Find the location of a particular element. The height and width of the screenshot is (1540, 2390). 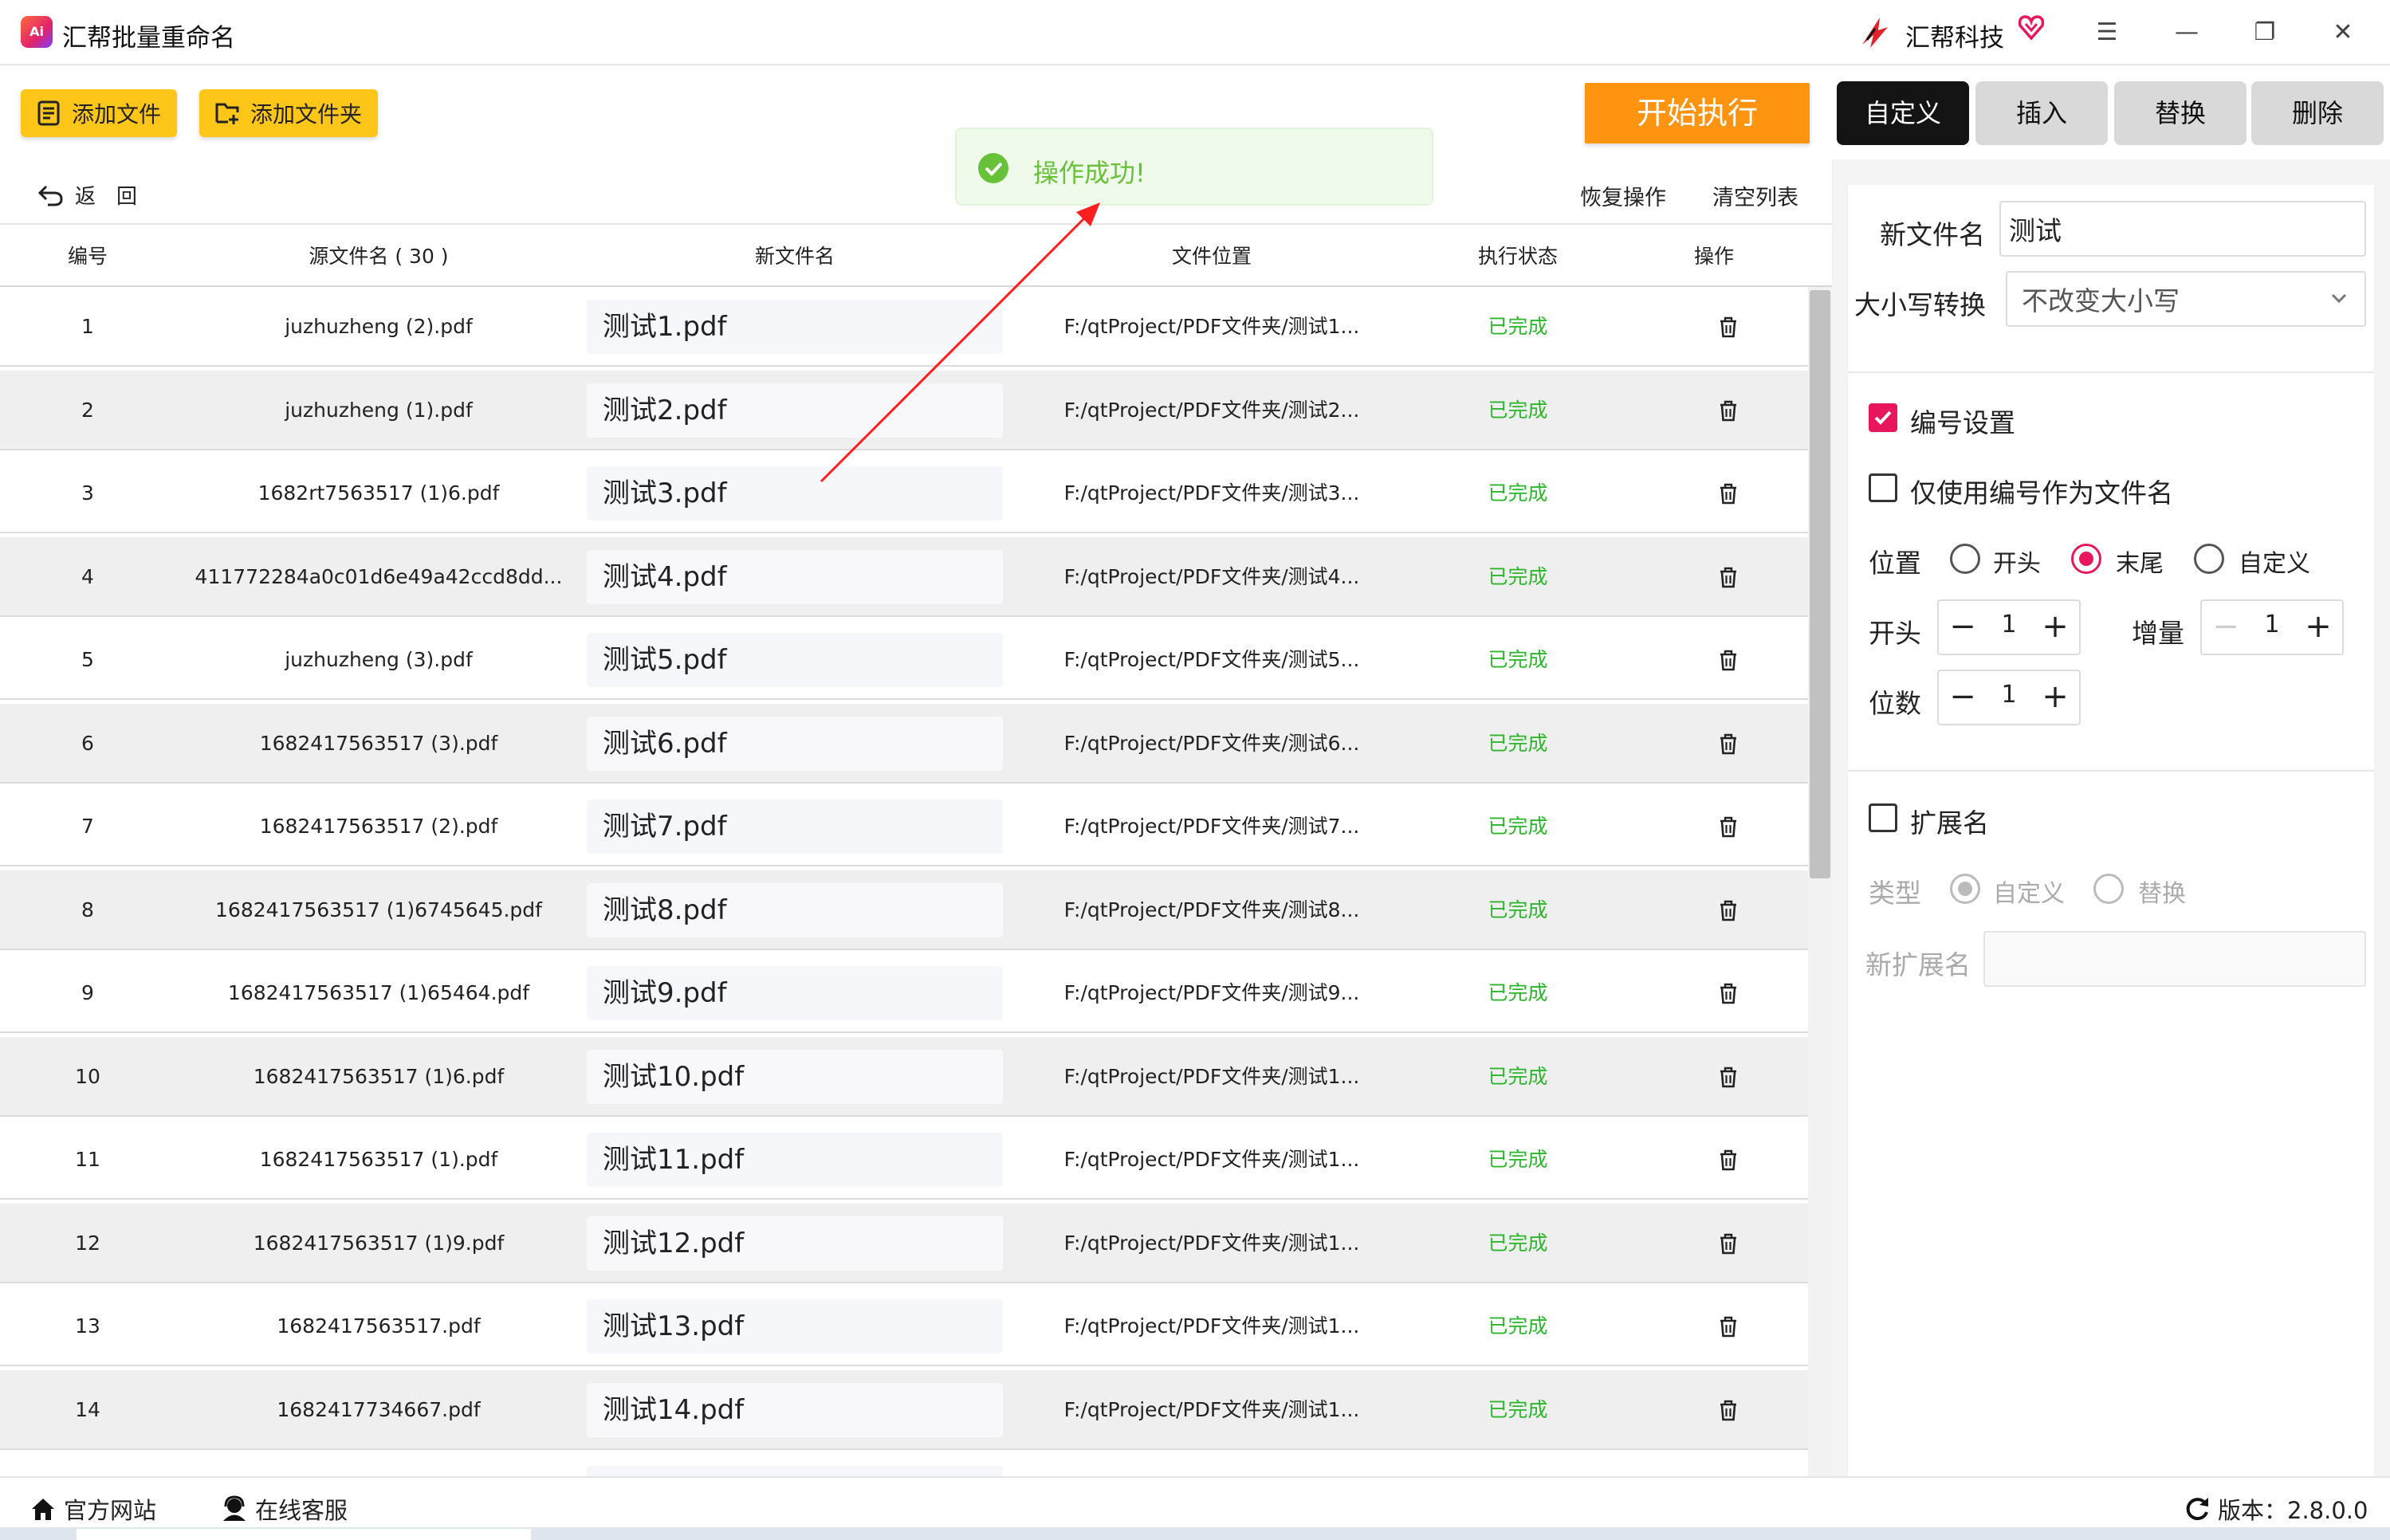

clear-list-button: 清空列表 is located at coordinates (1755, 195).